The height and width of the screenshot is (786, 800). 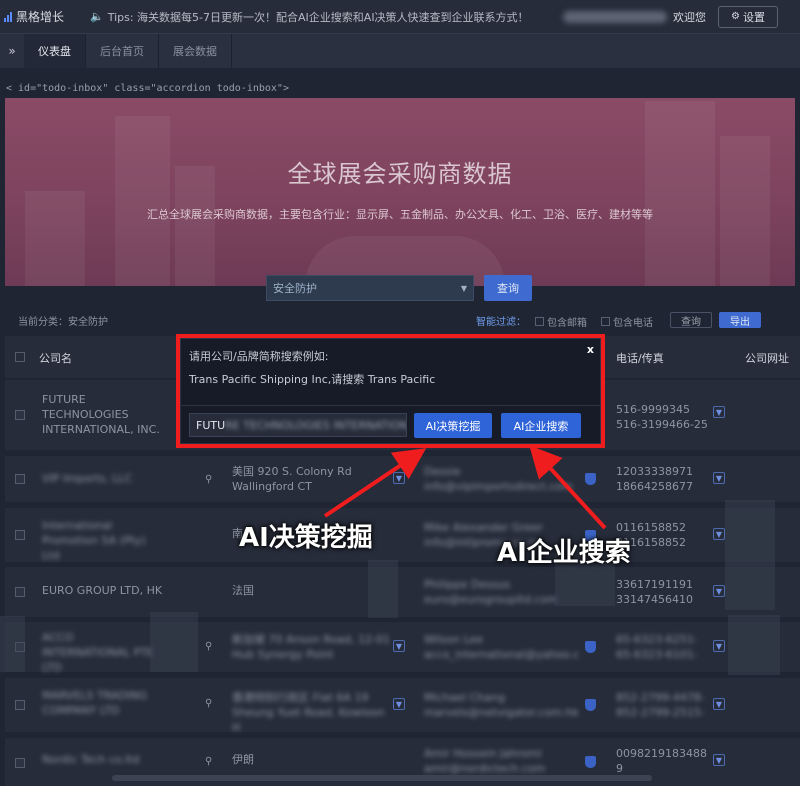 What do you see at coordinates (243, 590) in the screenshot?
I see `company-address: 法国` at bounding box center [243, 590].